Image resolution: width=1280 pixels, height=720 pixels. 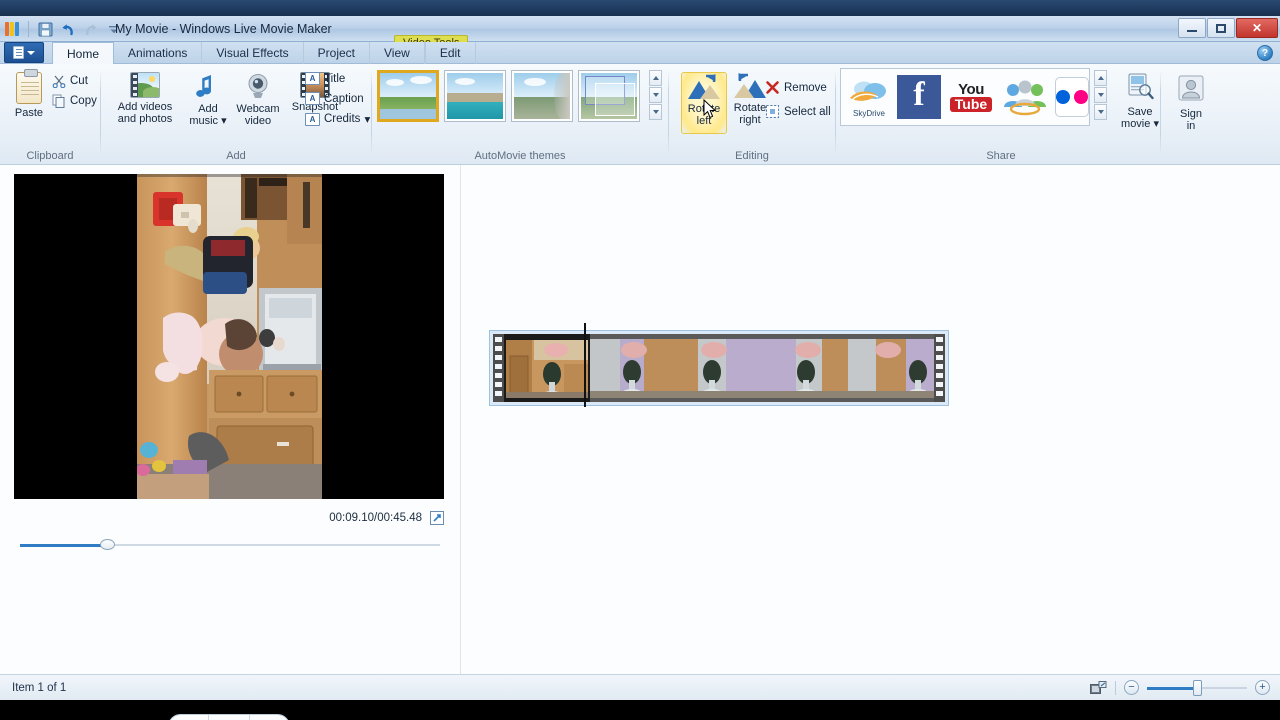 I want to click on caption-button: A Caption, so click(x=334, y=98).